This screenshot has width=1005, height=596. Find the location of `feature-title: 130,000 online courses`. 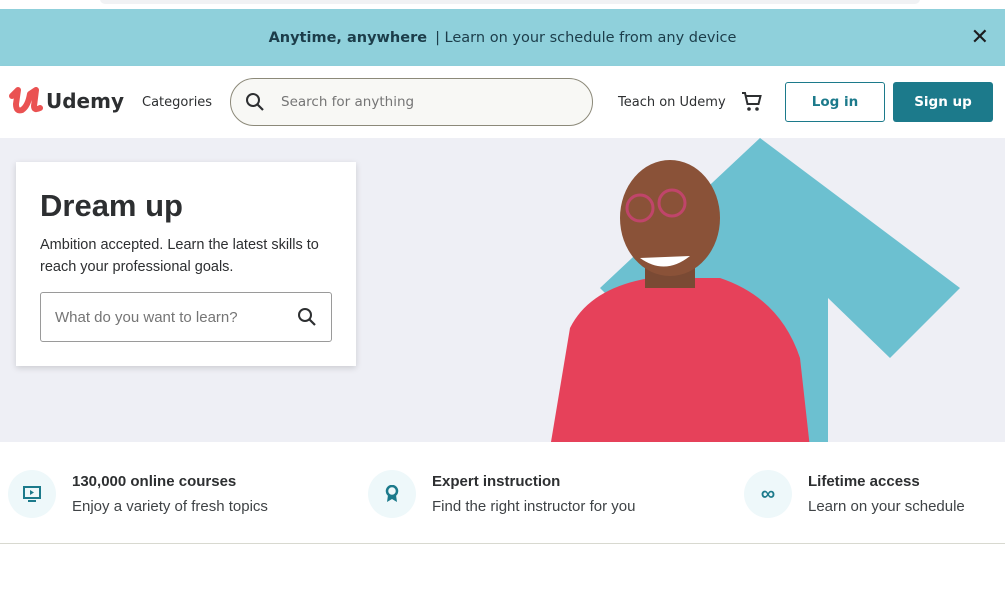

feature-title: 130,000 online courses is located at coordinates (154, 481).